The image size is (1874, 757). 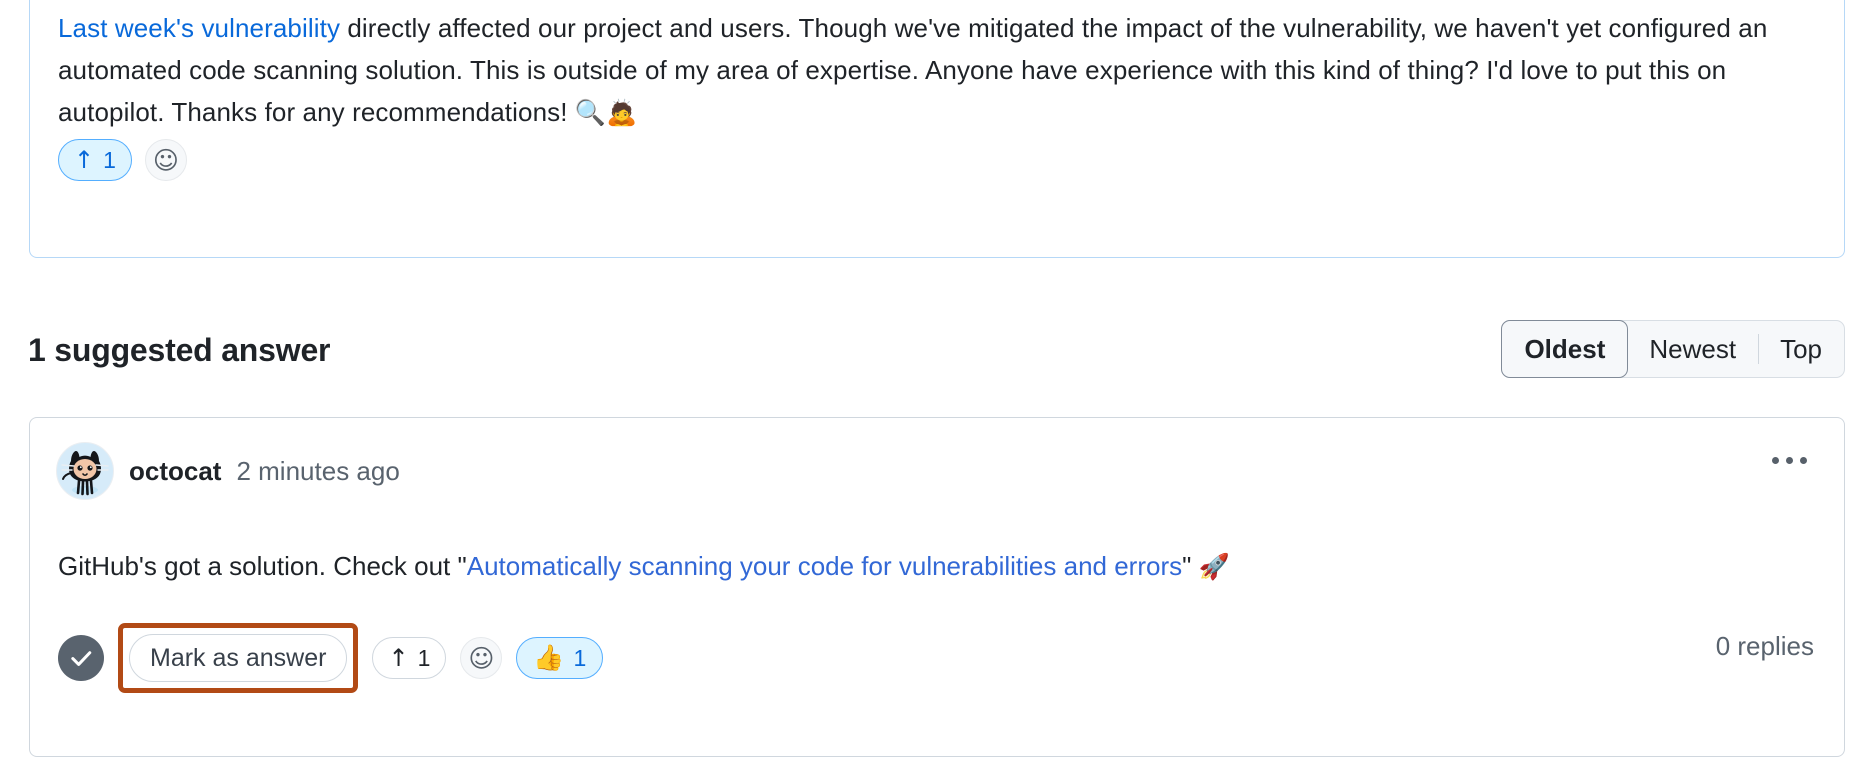 What do you see at coordinates (424, 657) in the screenshot?
I see `answer-upvote-count: 1` at bounding box center [424, 657].